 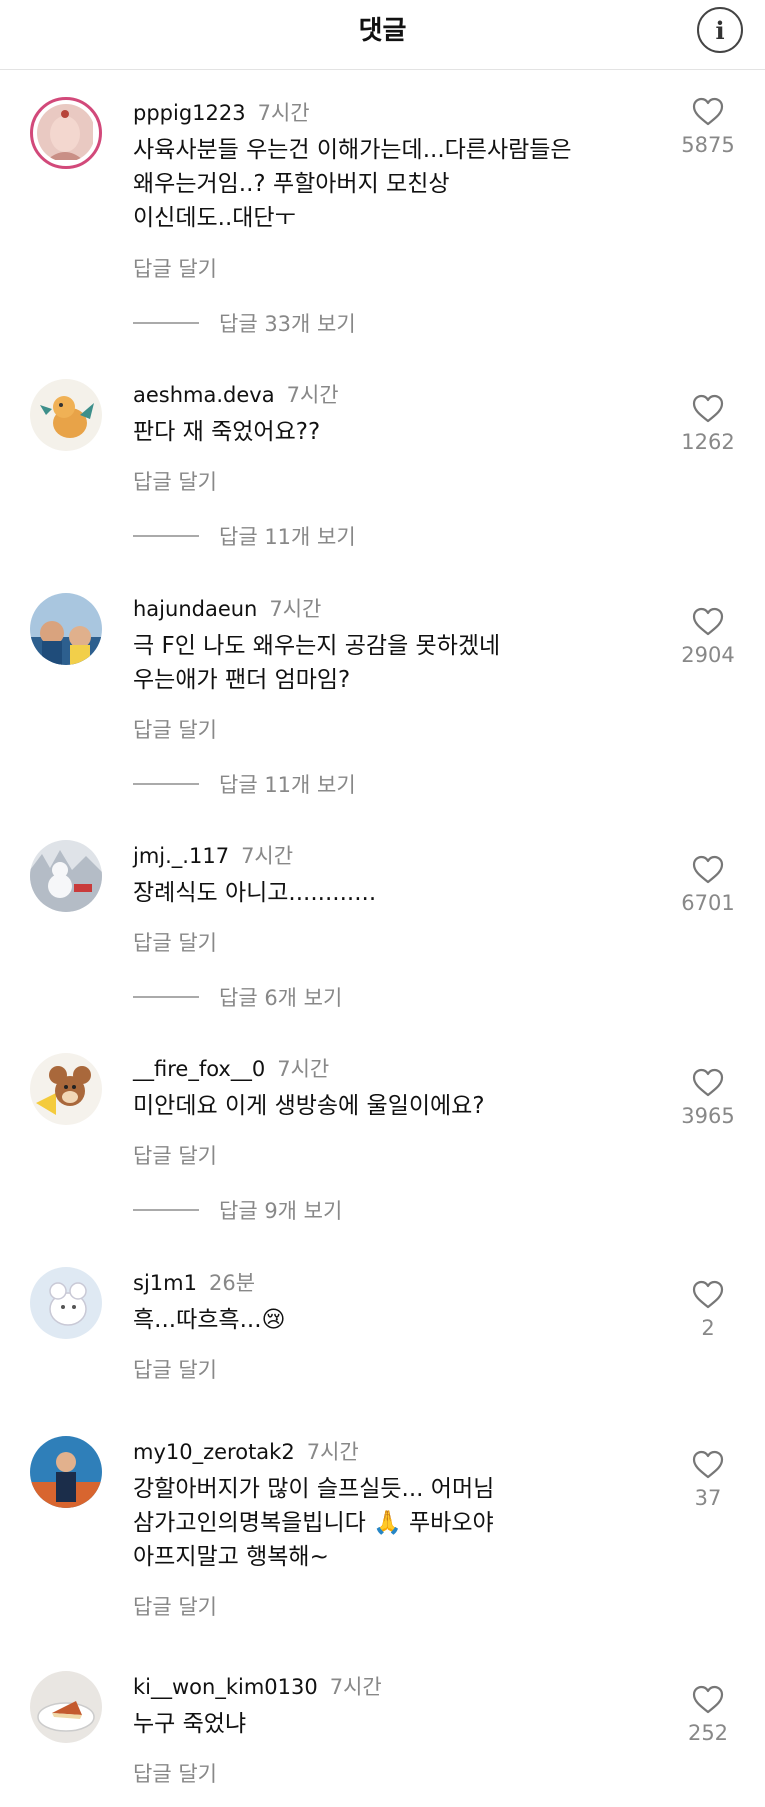 I want to click on comment-text: 누구 죽었냐, so click(x=190, y=1724).